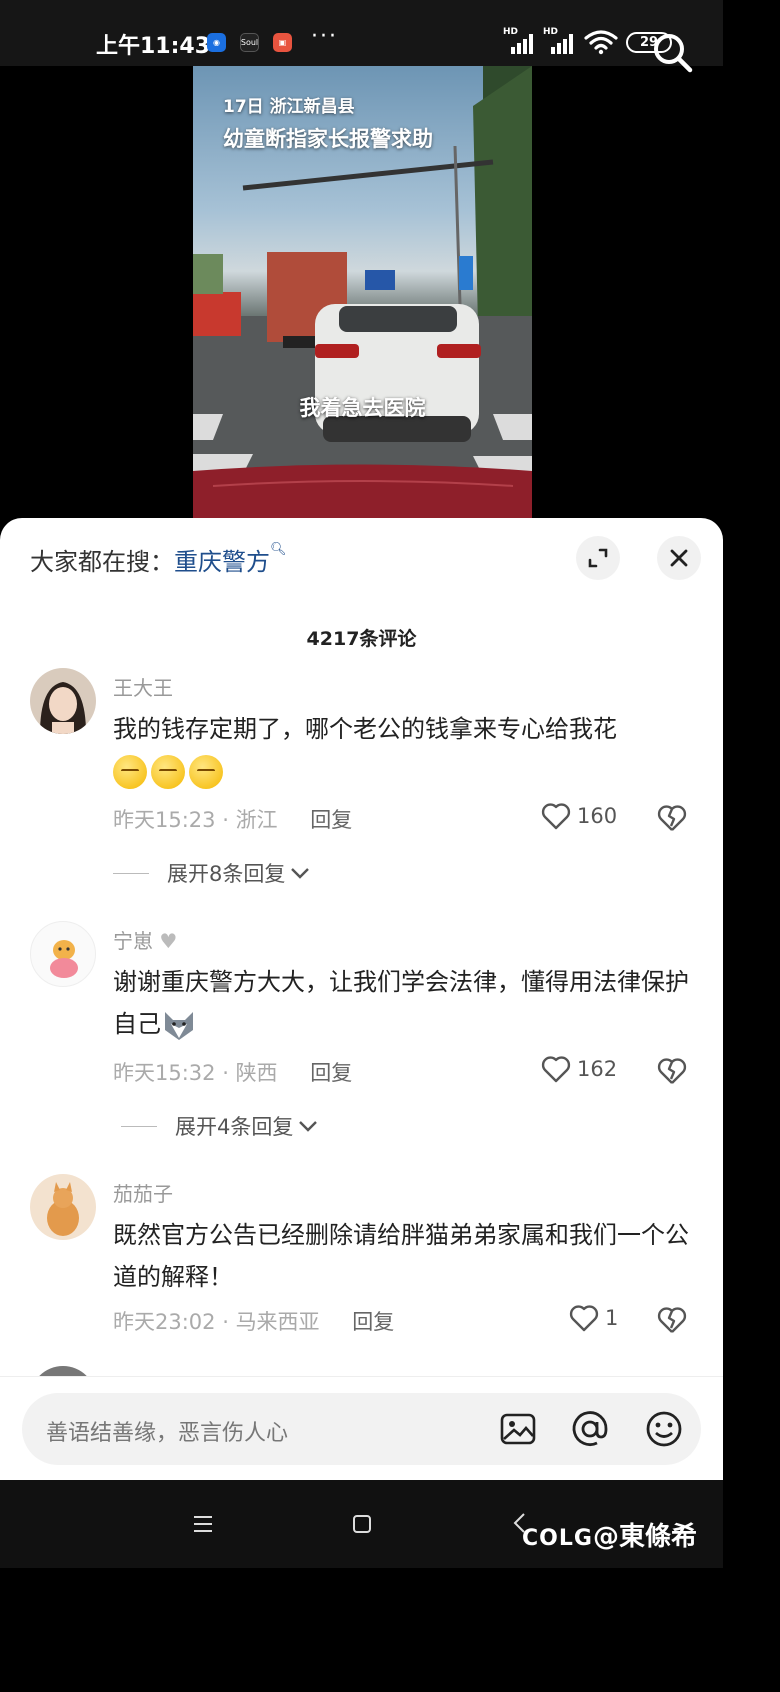  What do you see at coordinates (597, 816) in the screenshot?
I see `like-count: 160` at bounding box center [597, 816].